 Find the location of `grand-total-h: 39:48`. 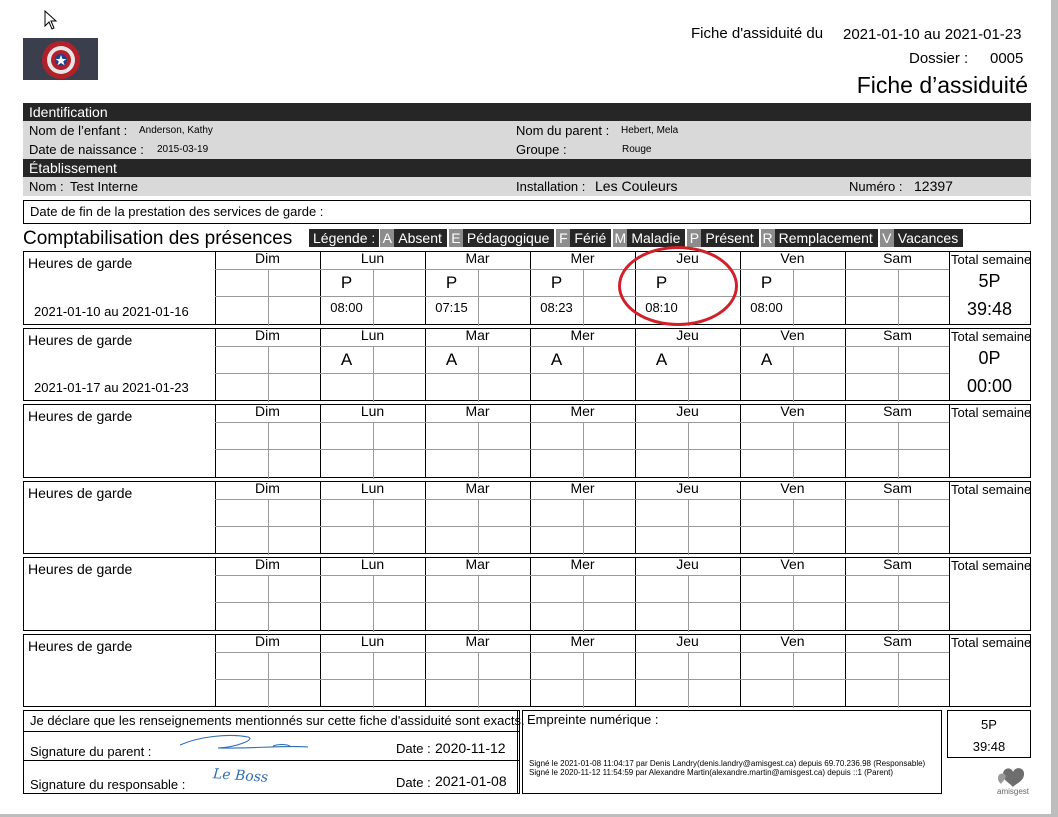

grand-total-h: 39:48 is located at coordinates (989, 746).